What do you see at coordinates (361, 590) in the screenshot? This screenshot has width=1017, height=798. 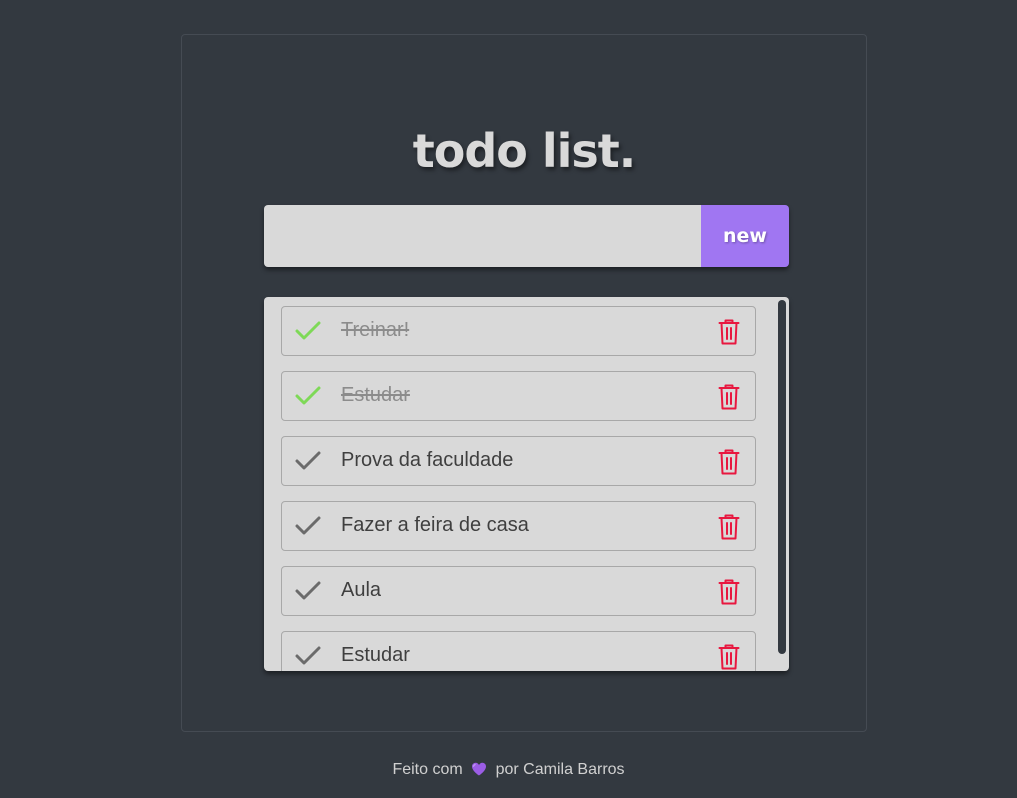 I see `todo-text: Aula` at bounding box center [361, 590].